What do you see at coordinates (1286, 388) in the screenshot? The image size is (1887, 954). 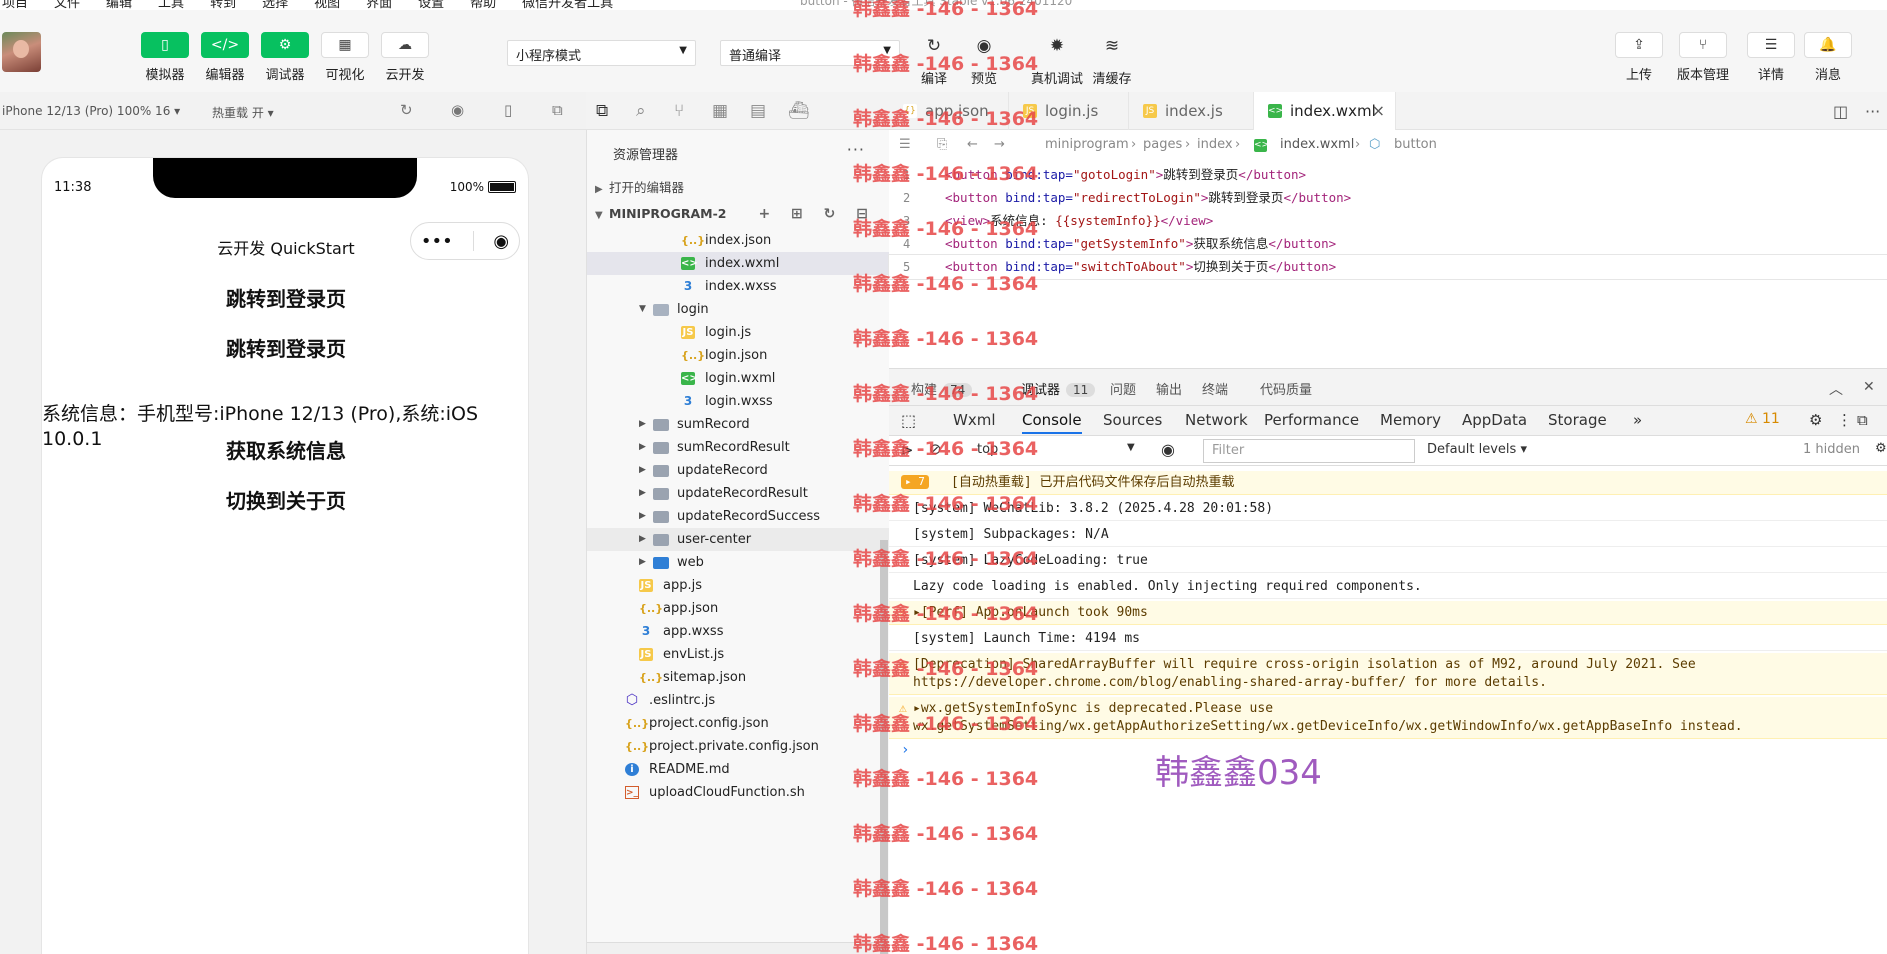 I see `debug-tab: 代码质量` at bounding box center [1286, 388].